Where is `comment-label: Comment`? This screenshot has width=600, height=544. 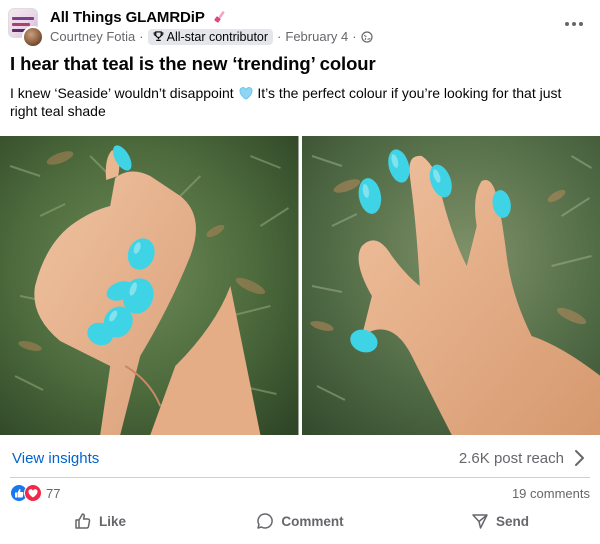 comment-label: Comment is located at coordinates (312, 521).